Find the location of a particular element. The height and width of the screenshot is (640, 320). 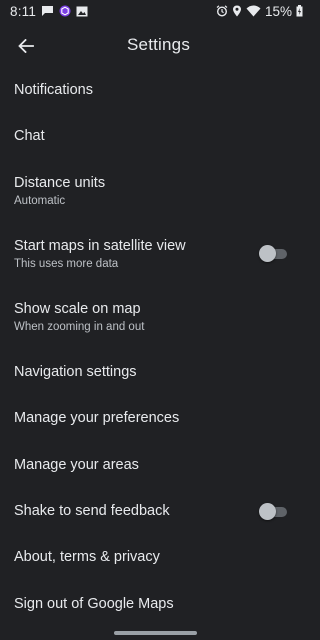

setting-subtitle: When zooming in and out is located at coordinates (79, 327).